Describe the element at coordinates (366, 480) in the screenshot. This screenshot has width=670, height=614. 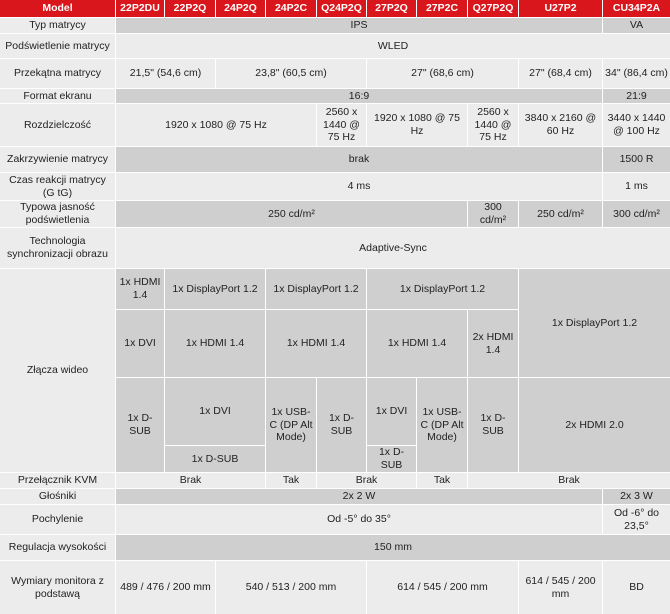
I see `kvm-value-q24-27p2q: Brak` at that location.